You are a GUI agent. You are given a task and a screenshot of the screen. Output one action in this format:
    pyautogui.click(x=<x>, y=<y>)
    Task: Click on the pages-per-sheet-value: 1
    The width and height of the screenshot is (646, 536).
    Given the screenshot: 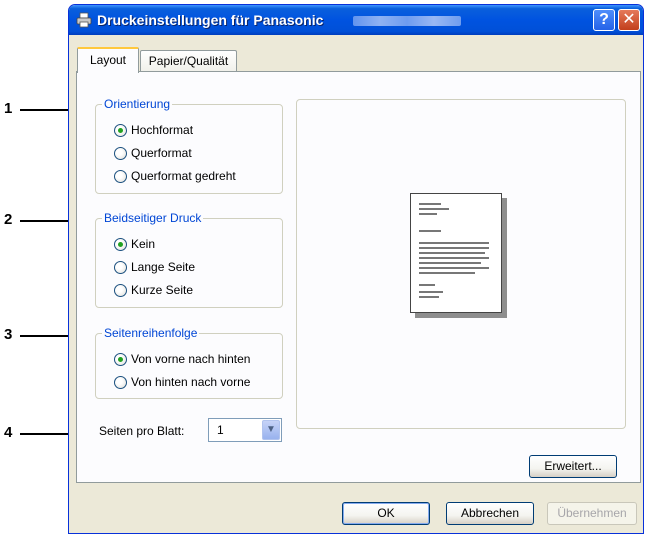 What is the action you would take?
    pyautogui.click(x=220, y=430)
    